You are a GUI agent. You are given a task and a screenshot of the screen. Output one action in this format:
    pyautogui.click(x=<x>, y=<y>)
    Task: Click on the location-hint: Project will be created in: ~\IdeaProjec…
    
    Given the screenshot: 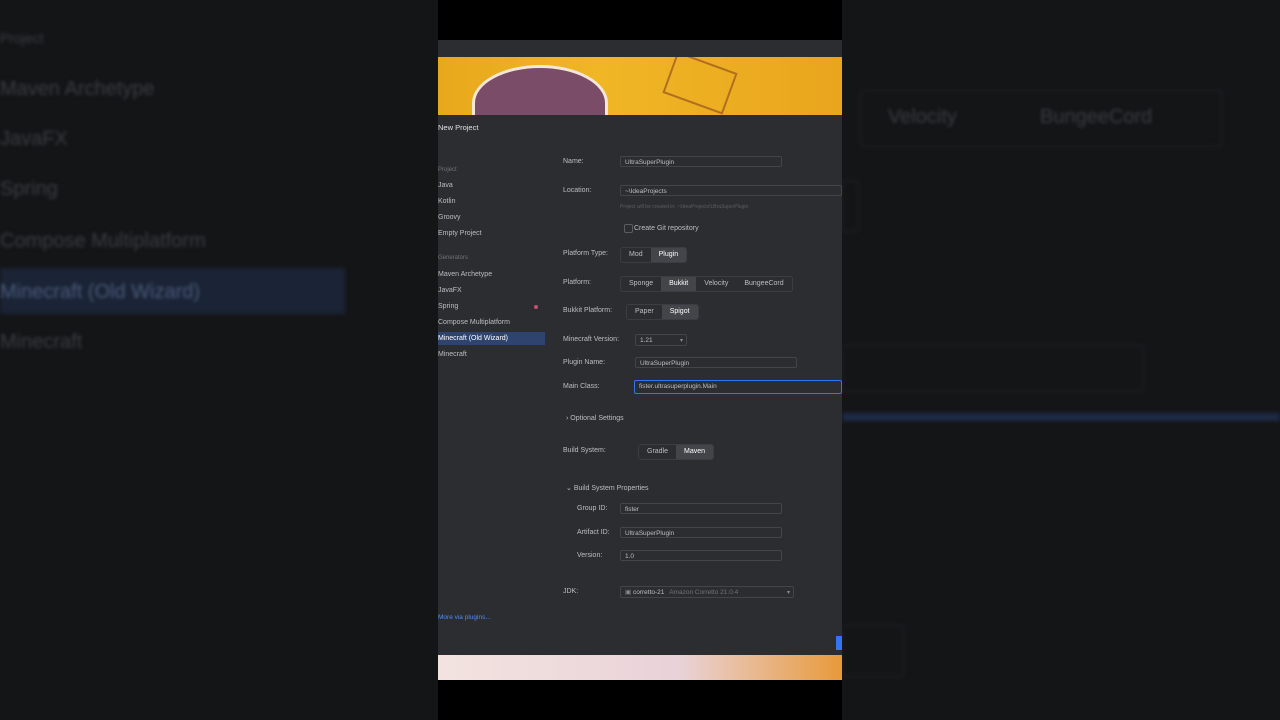 What is the action you would take?
    pyautogui.click(x=684, y=207)
    